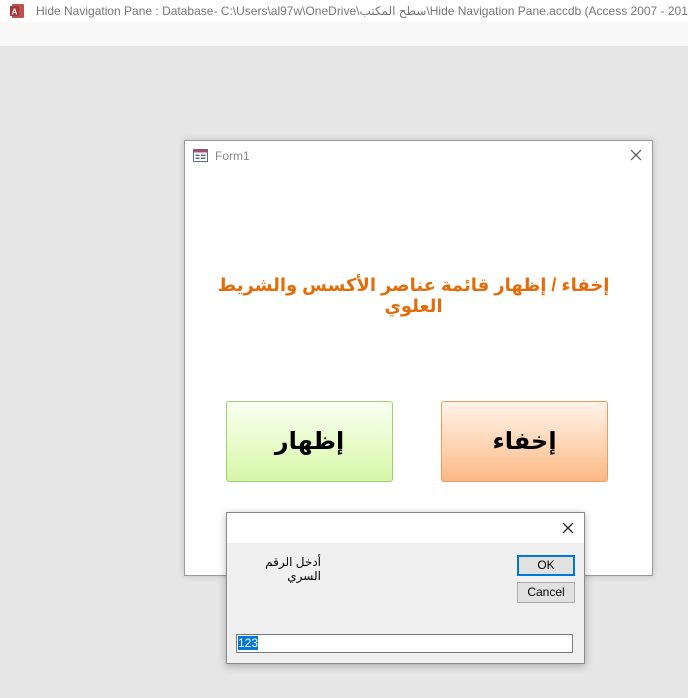  I want to click on password-input-value: 123, so click(248, 643).